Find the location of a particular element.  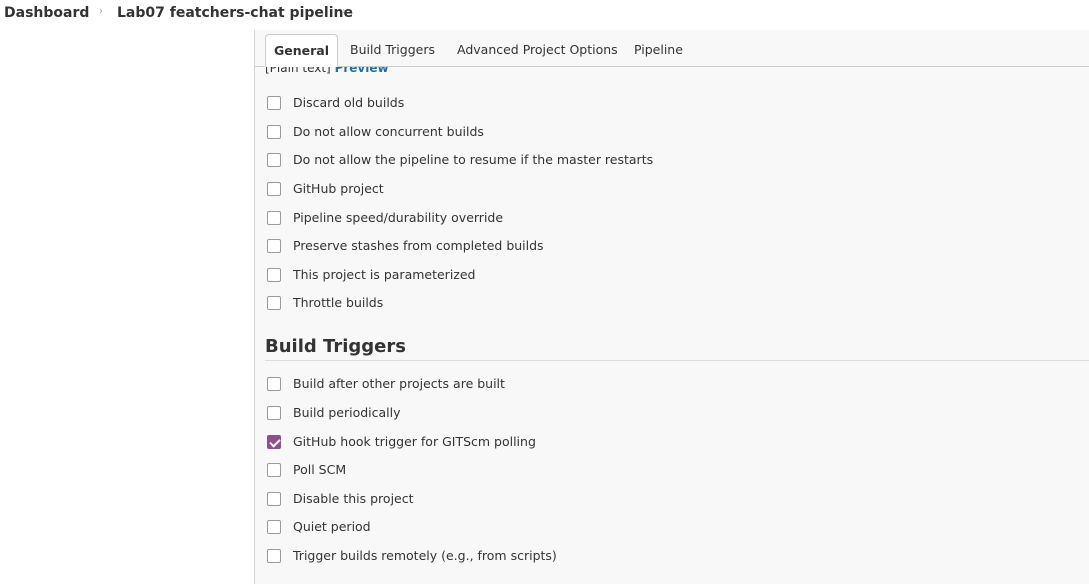

tab-pipeline: Pipeline is located at coordinates (658, 49).